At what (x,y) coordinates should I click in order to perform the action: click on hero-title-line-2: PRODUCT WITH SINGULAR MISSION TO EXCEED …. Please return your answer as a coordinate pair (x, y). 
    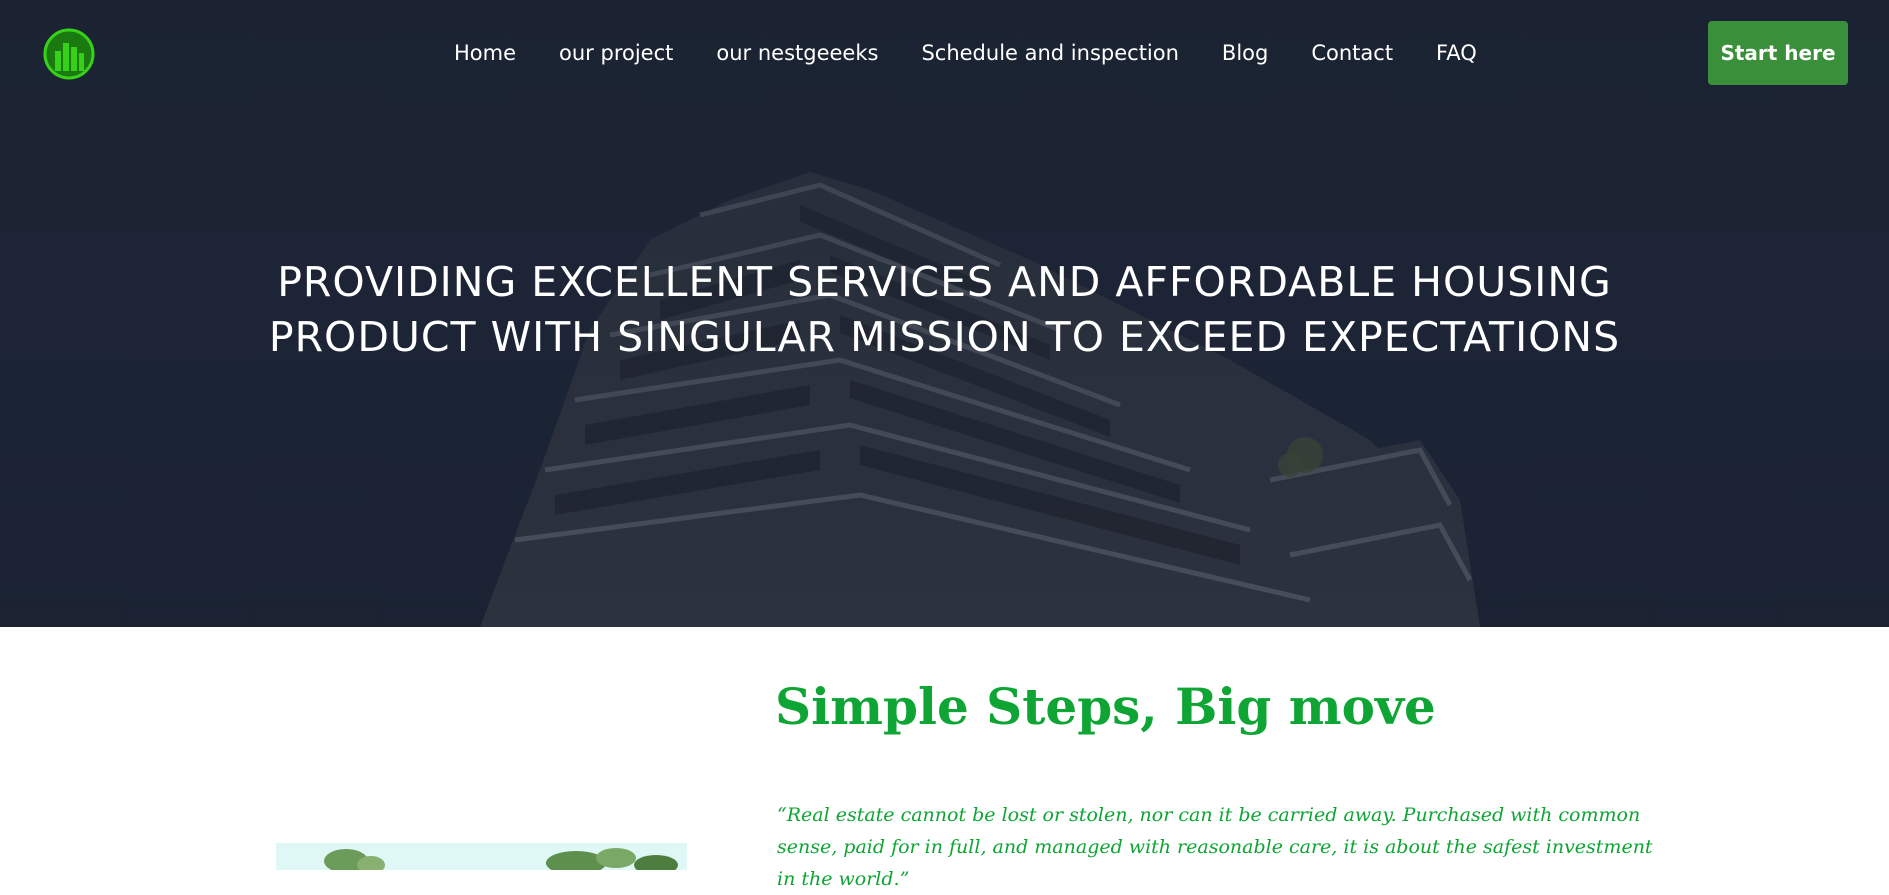
    Looking at the image, I should click on (944, 337).